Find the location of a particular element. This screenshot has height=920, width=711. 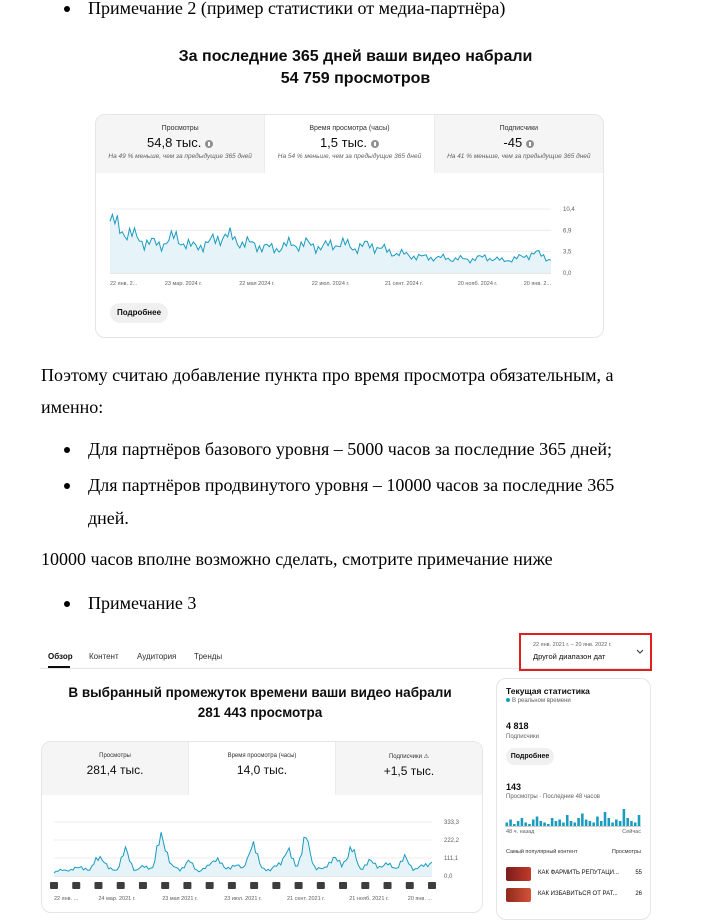

realtime-now: Сейчас is located at coordinates (631, 832).